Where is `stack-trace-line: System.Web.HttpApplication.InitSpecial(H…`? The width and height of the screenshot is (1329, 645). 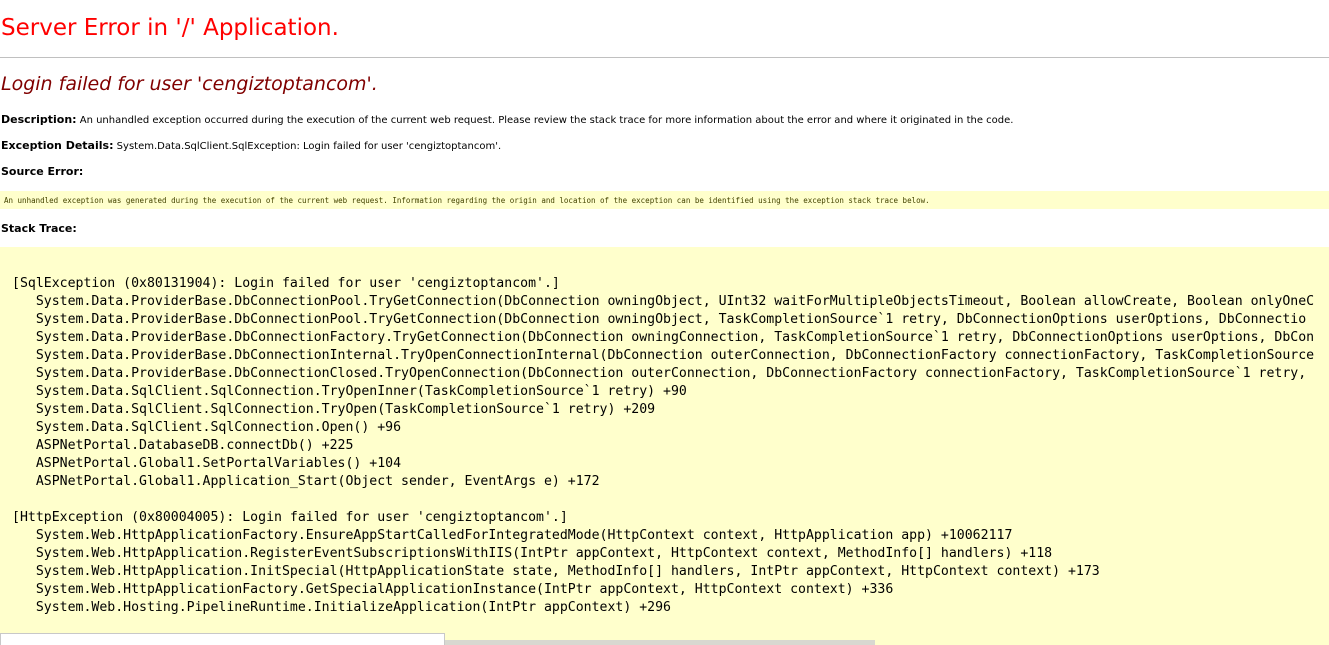 stack-trace-line: System.Web.HttpApplication.InitSpecial(H… is located at coordinates (556, 571).